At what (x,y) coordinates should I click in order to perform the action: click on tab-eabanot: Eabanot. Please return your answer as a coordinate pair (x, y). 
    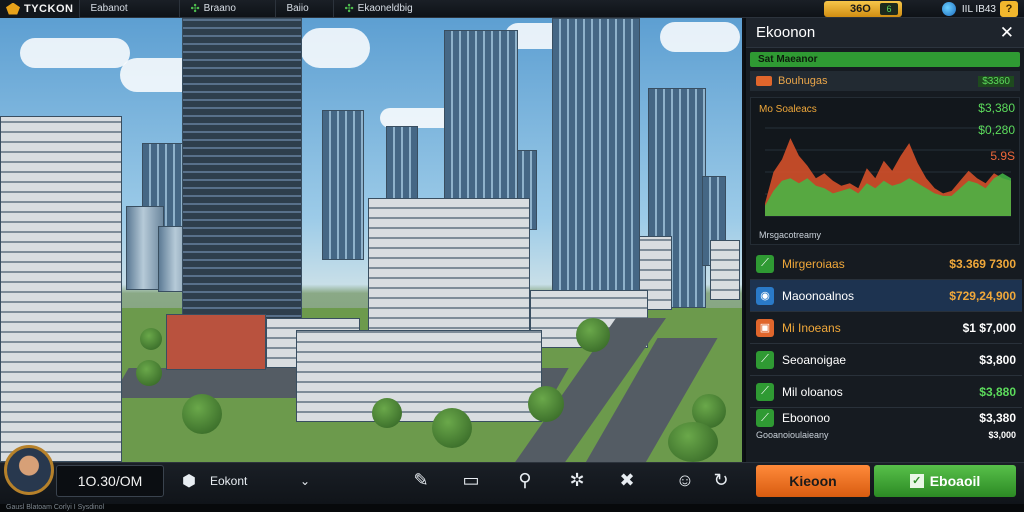
    Looking at the image, I should click on (116, 9).